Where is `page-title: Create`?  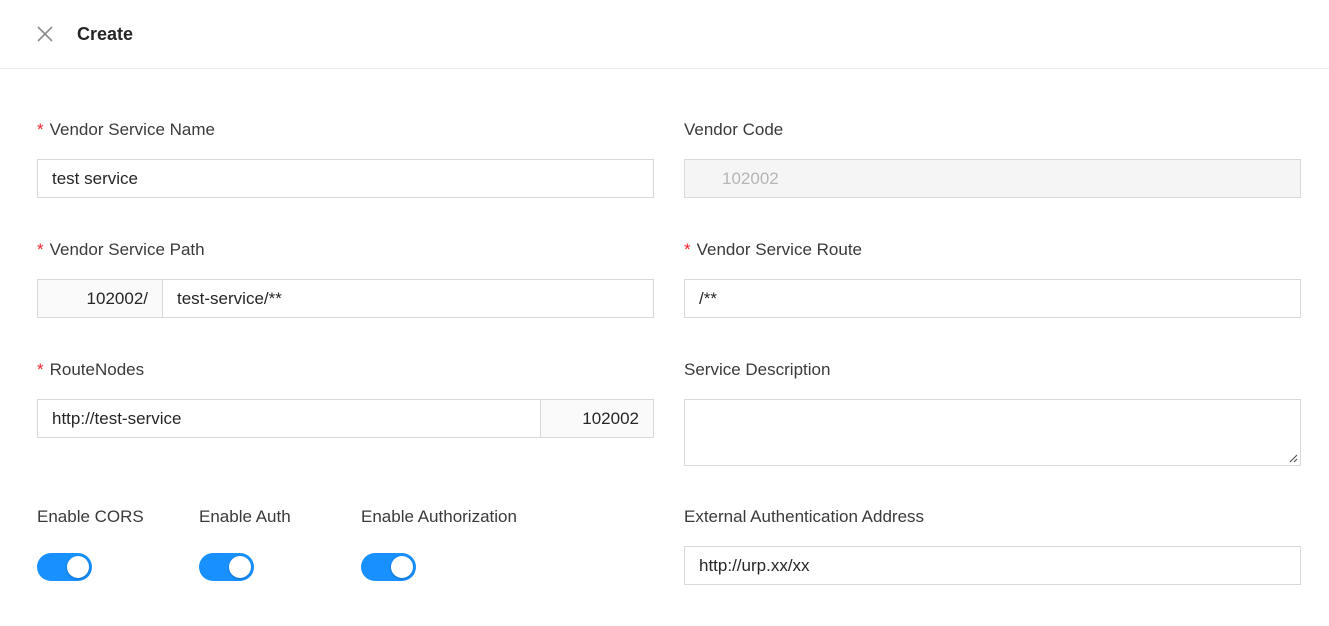
page-title: Create is located at coordinates (105, 34).